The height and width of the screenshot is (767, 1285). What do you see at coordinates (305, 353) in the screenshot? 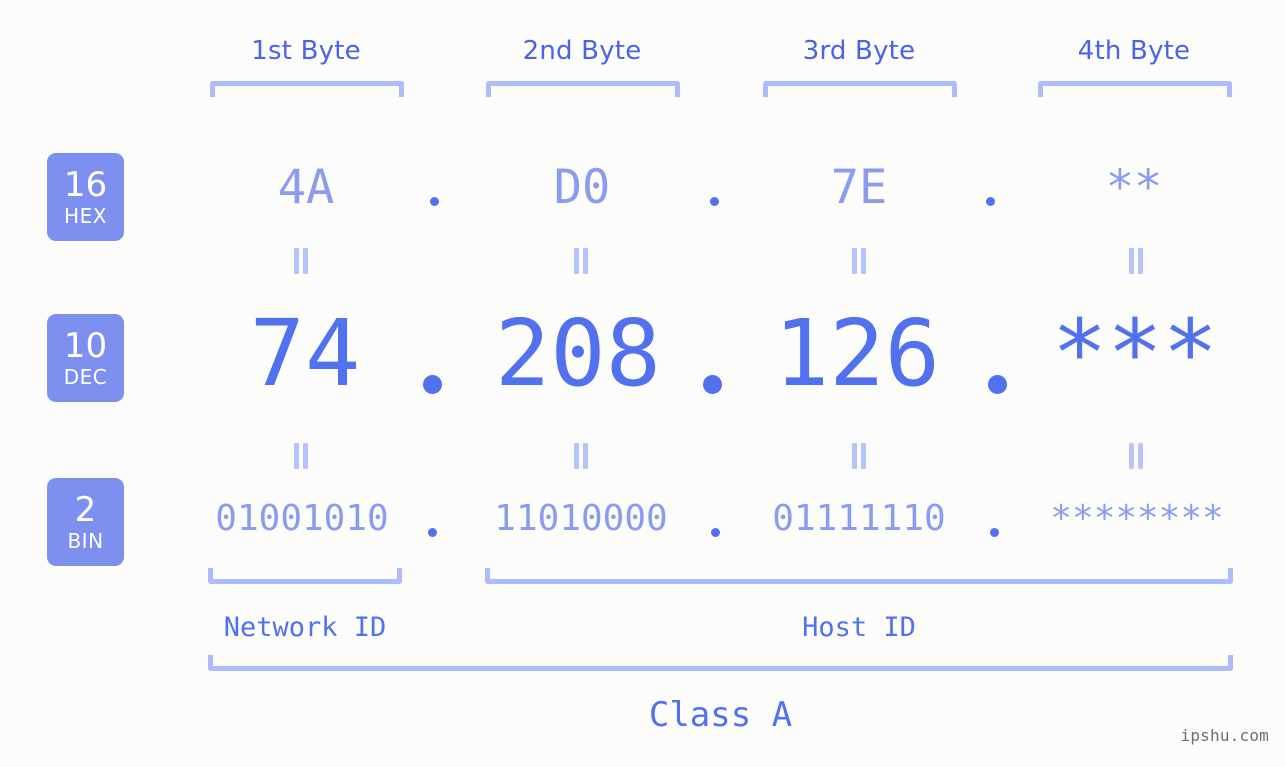
I see `dec-octet-1: 74` at bounding box center [305, 353].